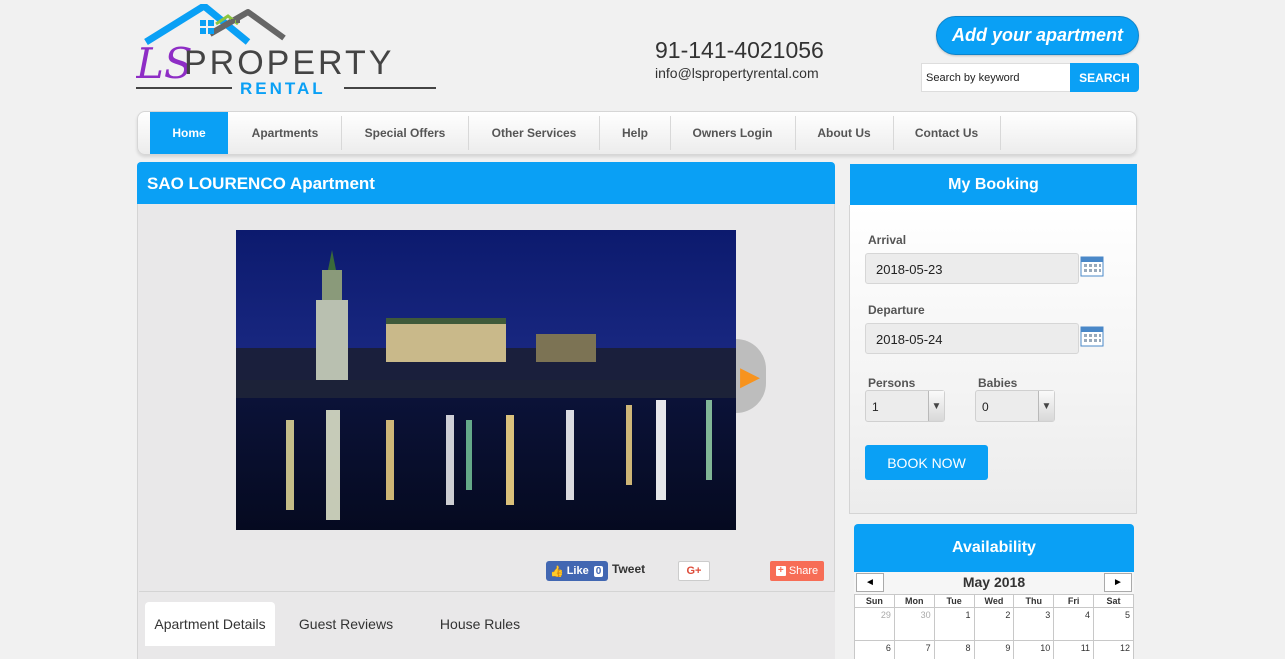  Describe the element at coordinates (1015, 406) in the screenshot. I see `babies-select: 0 ▼` at that location.